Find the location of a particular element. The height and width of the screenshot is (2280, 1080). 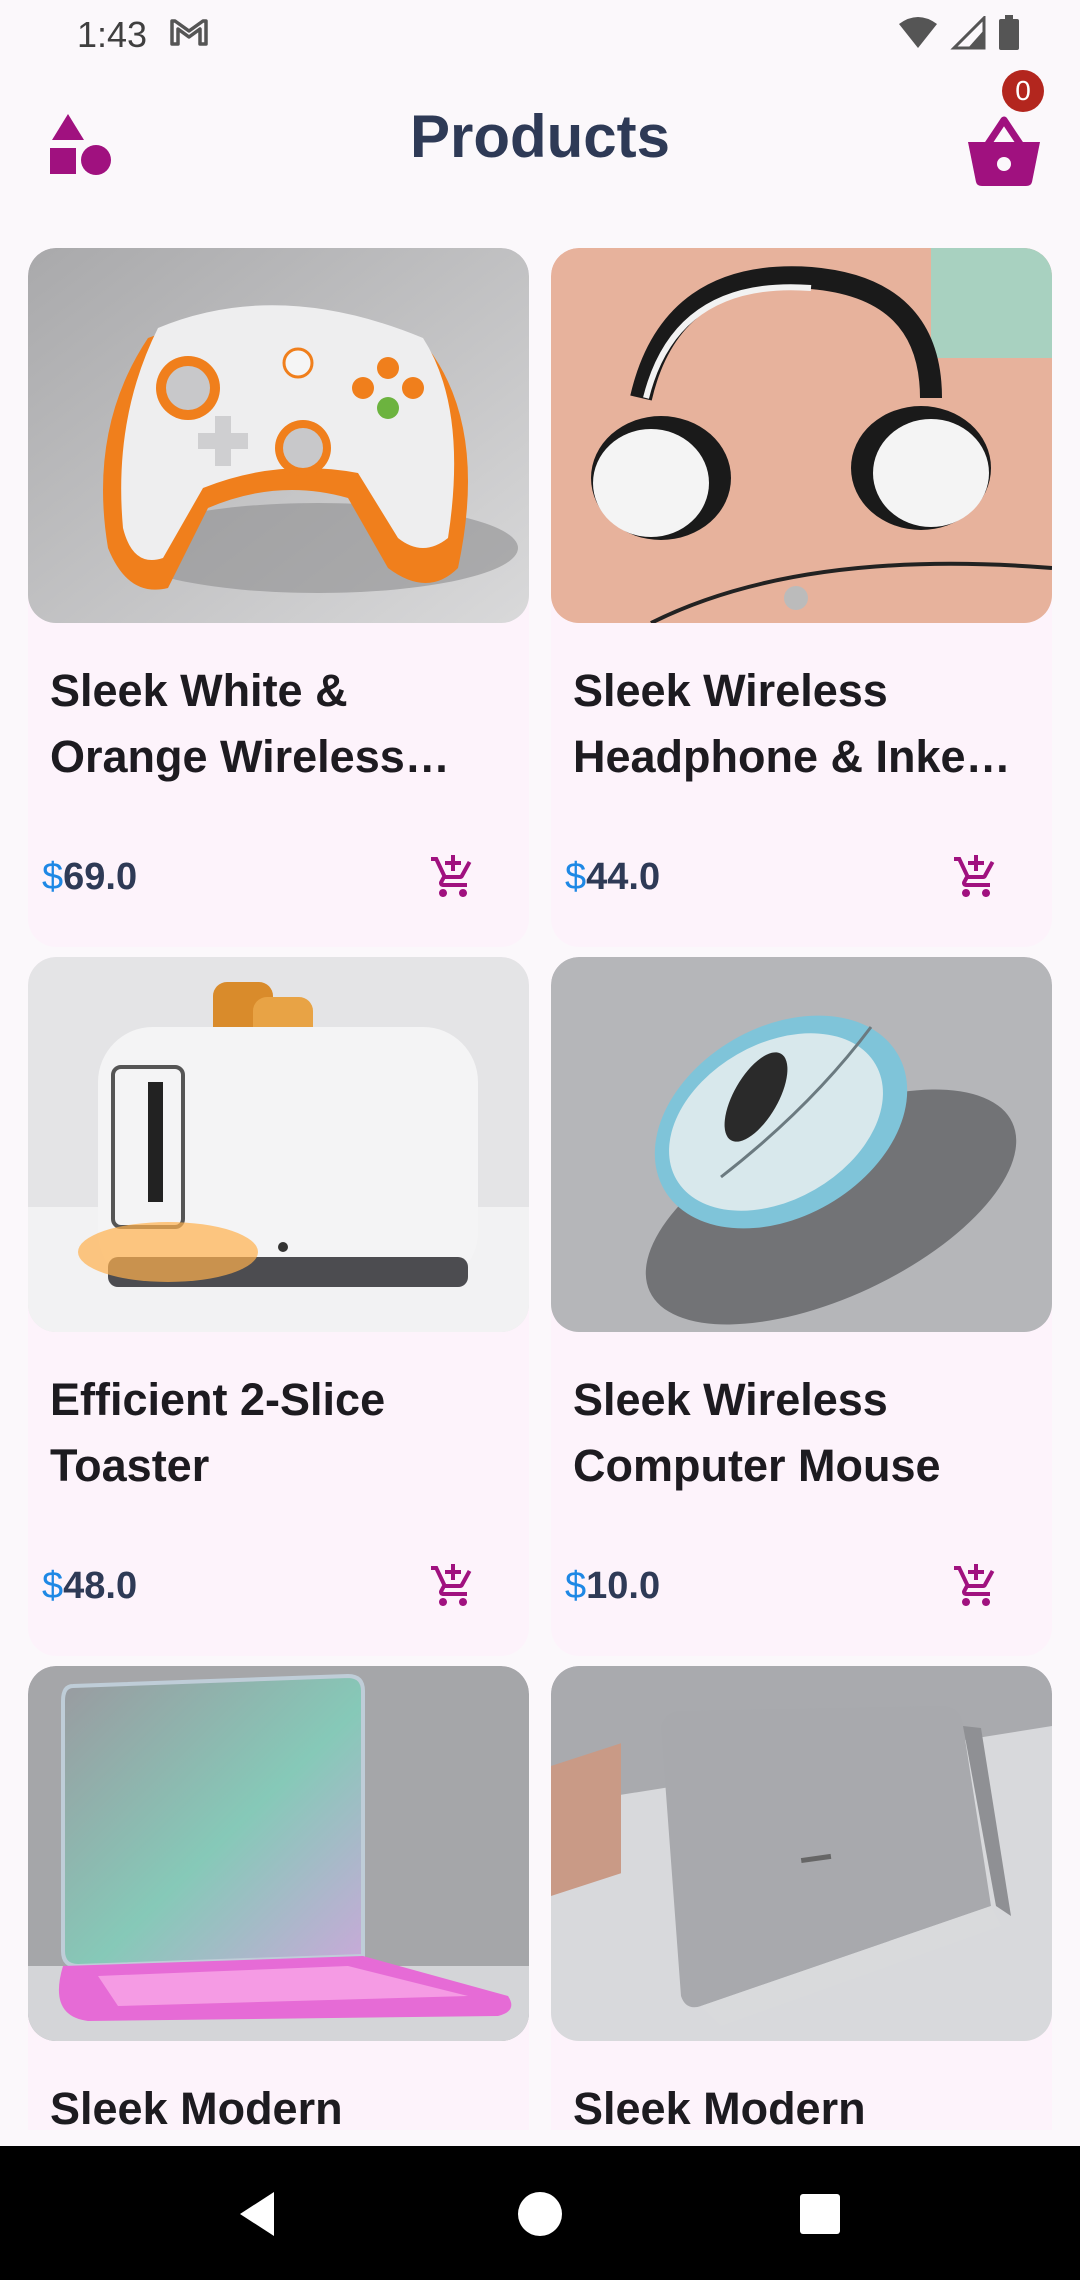

product-image-laptop-glow is located at coordinates (278, 1853).